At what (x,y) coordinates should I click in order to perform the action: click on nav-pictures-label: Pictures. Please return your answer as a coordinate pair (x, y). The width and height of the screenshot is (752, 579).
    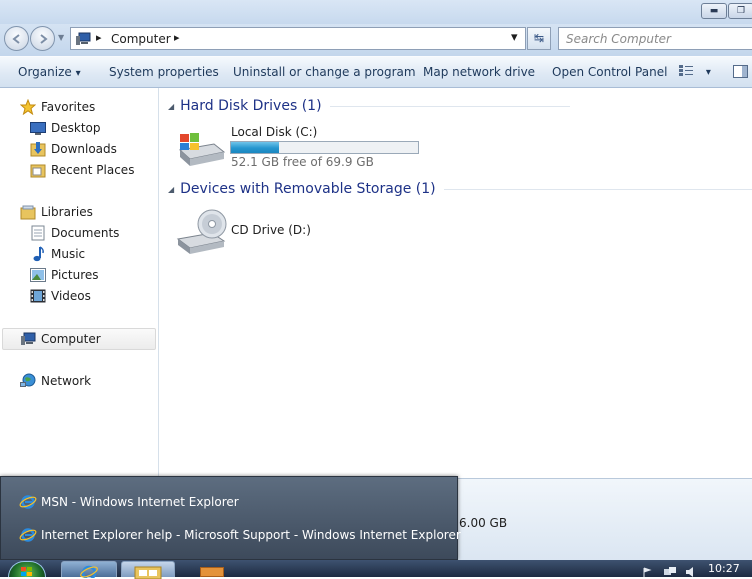
    Looking at the image, I should click on (75, 275).